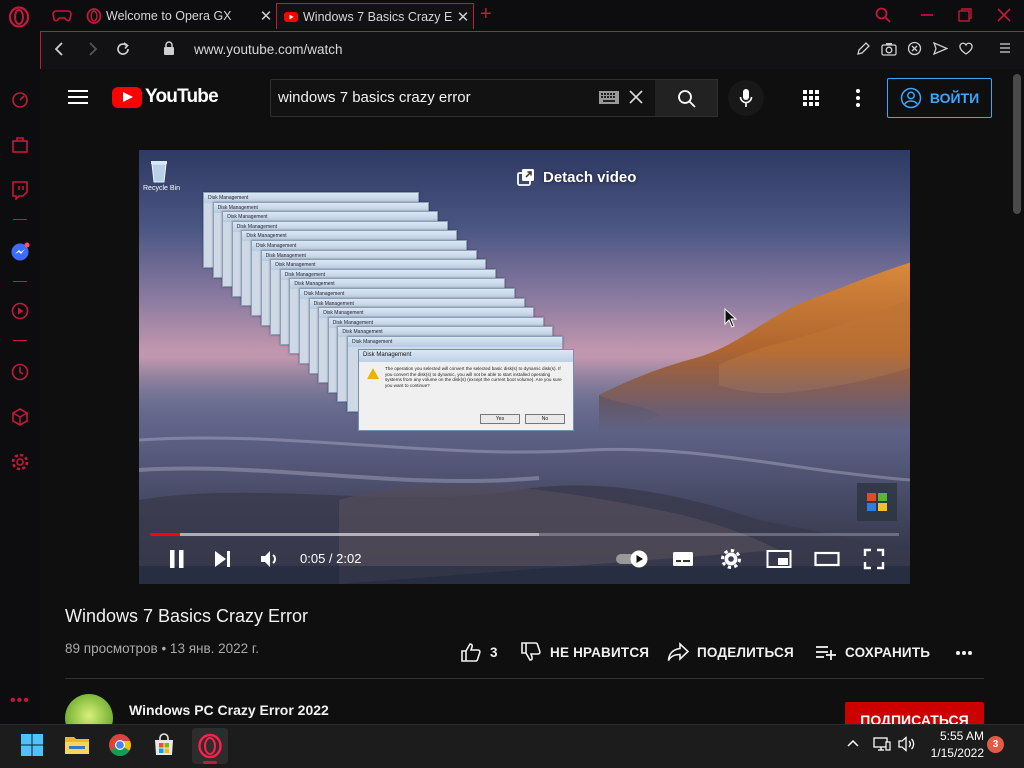  I want to click on network-icon, so click(882, 744).